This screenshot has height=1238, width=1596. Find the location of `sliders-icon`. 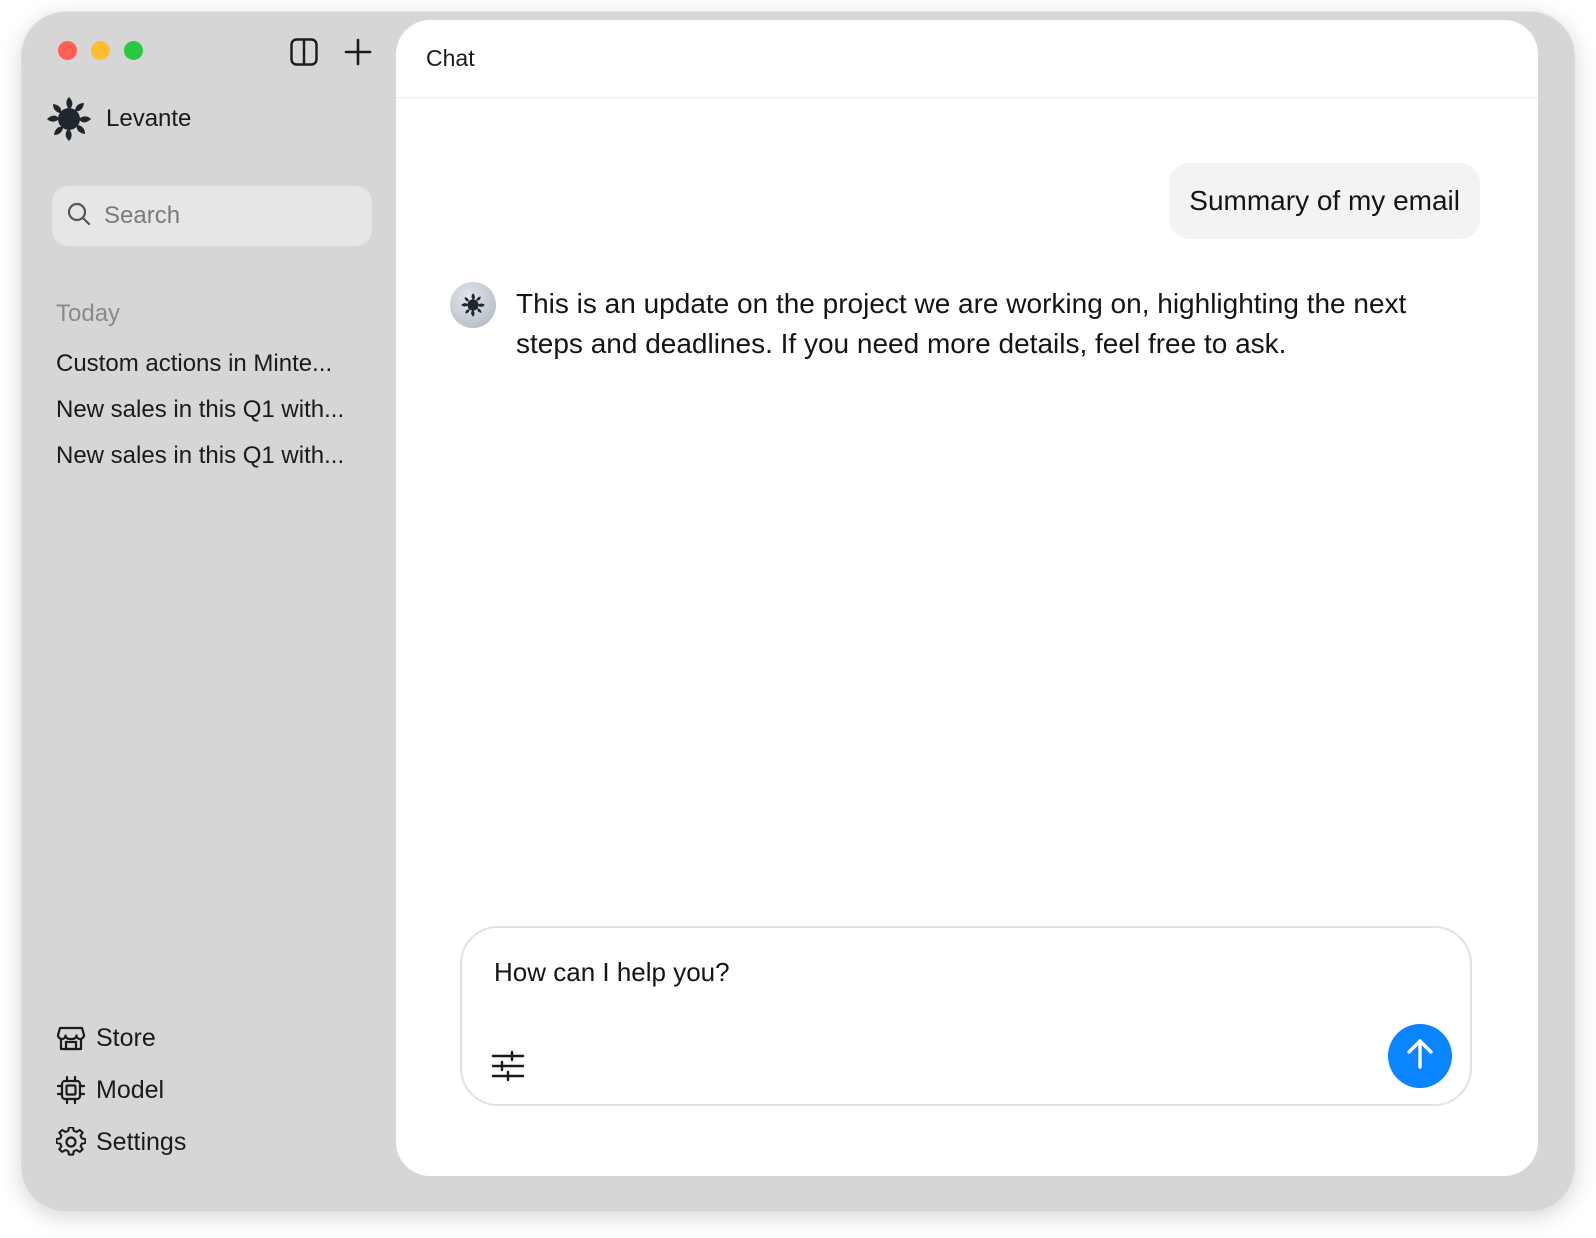

sliders-icon is located at coordinates (508, 1066).